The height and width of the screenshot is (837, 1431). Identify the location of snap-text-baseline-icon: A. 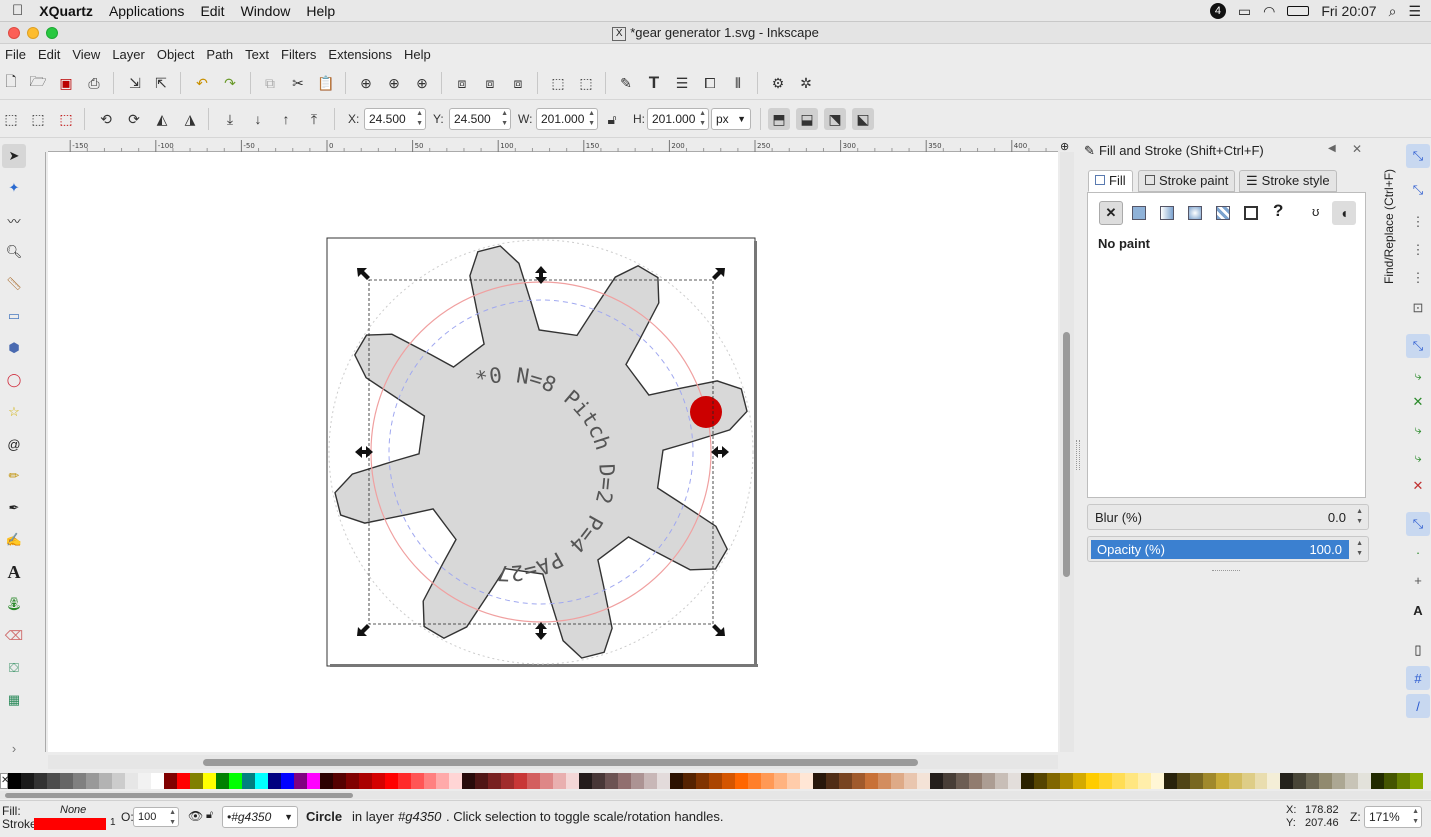
(1418, 610).